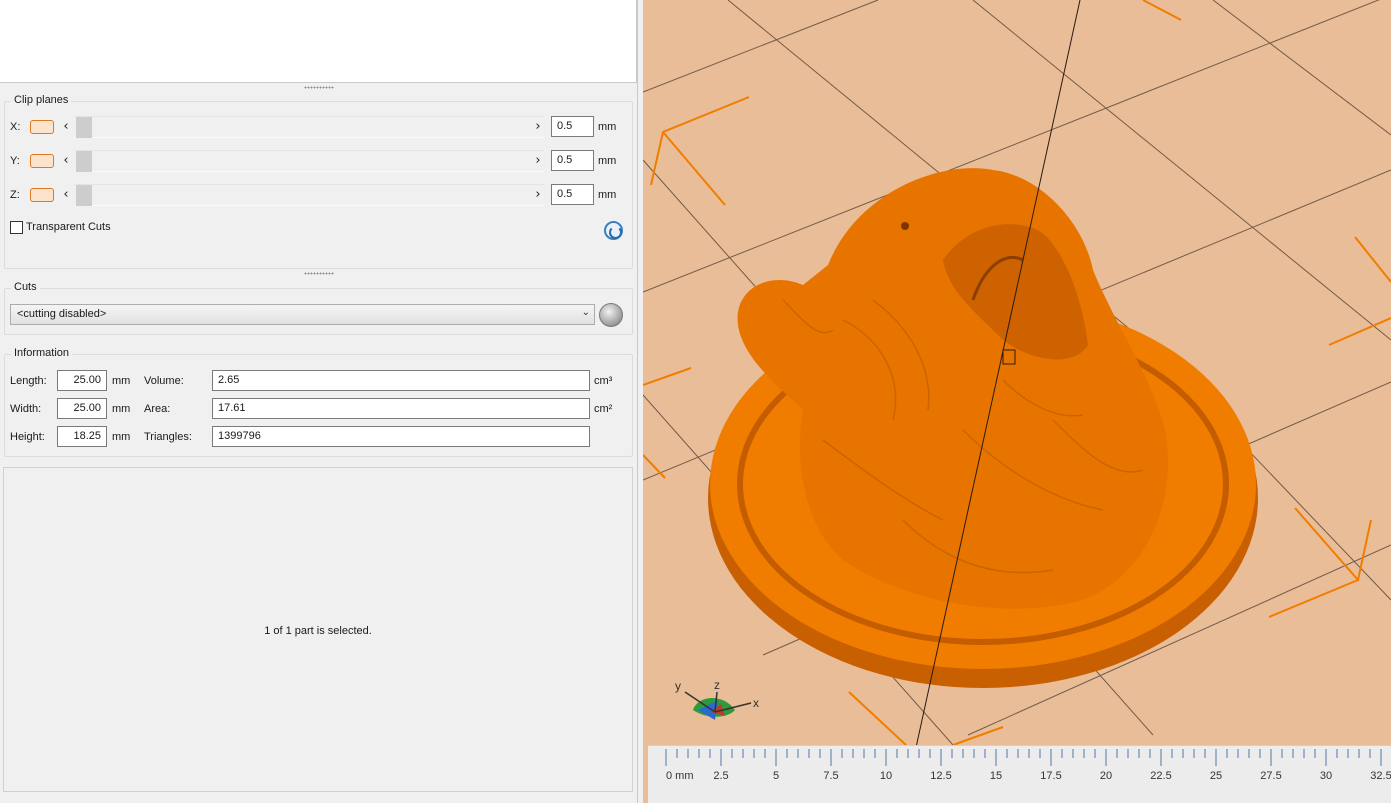 The image size is (1391, 803). What do you see at coordinates (66, 127) in the screenshot?
I see `clip-x-decrease-button: ‹` at bounding box center [66, 127].